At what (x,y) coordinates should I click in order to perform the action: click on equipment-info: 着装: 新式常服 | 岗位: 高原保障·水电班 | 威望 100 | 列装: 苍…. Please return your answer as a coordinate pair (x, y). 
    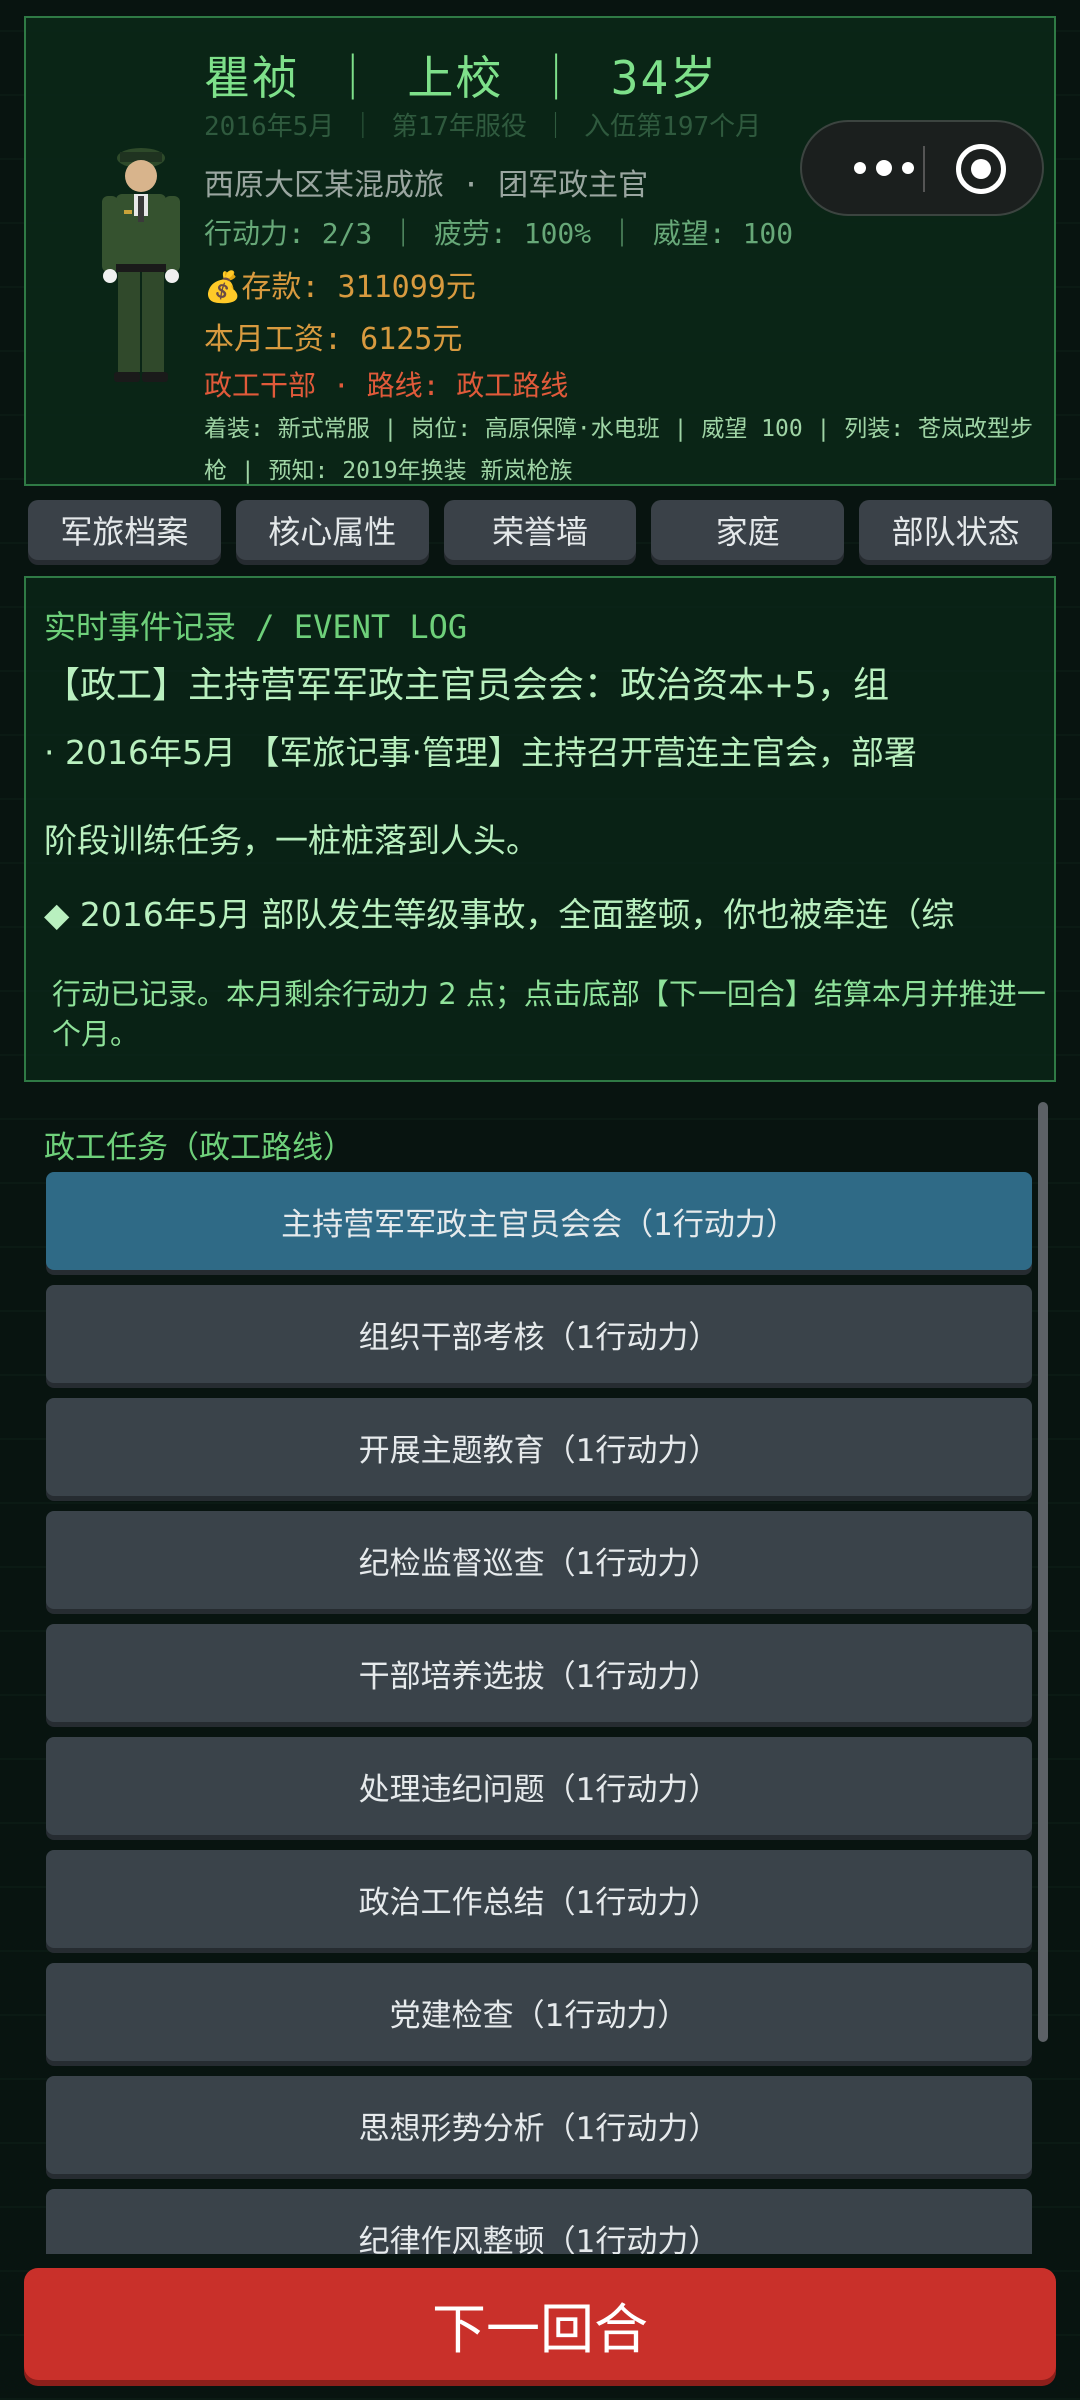
    Looking at the image, I should click on (624, 450).